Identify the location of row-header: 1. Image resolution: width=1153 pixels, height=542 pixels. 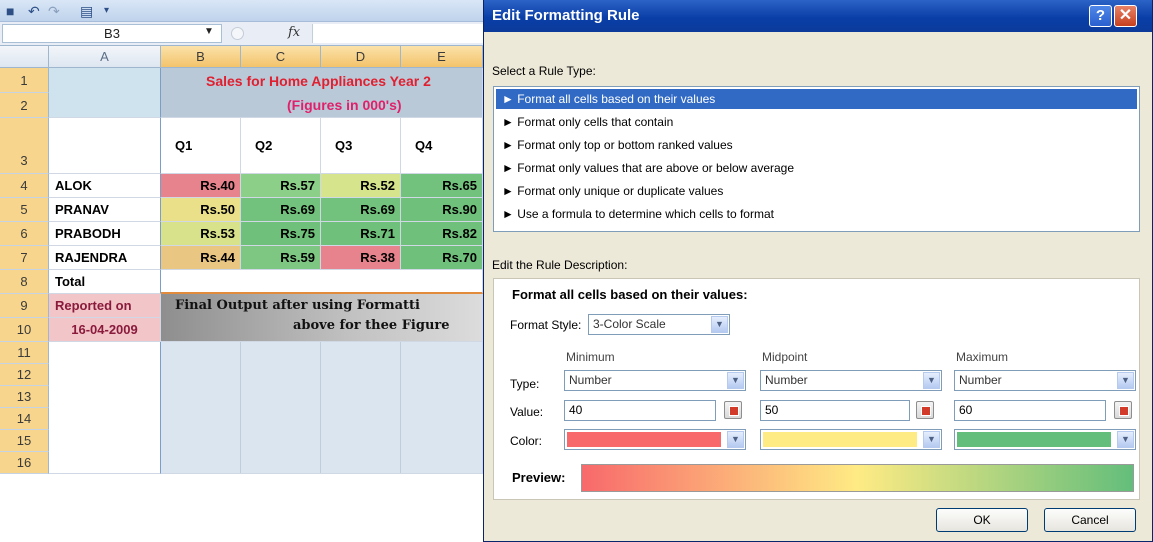
(24, 80).